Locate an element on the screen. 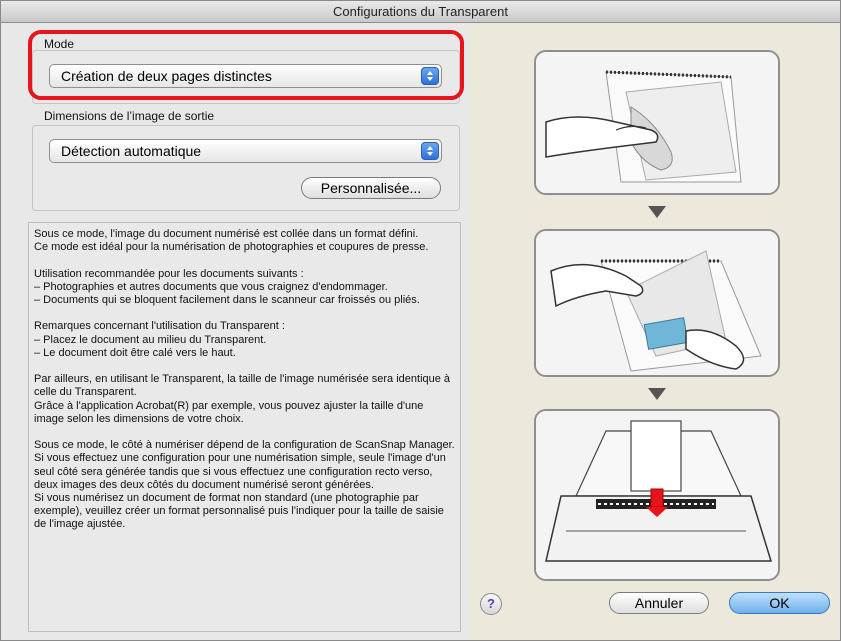  illustration-place-photo is located at coordinates (657, 303).